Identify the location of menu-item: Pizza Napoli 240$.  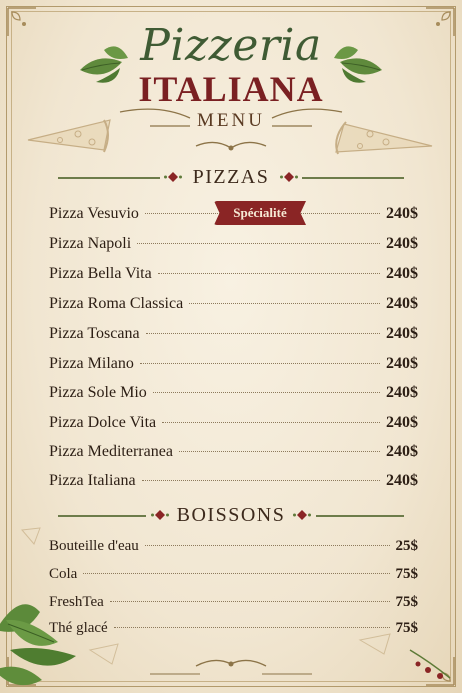
(233, 244).